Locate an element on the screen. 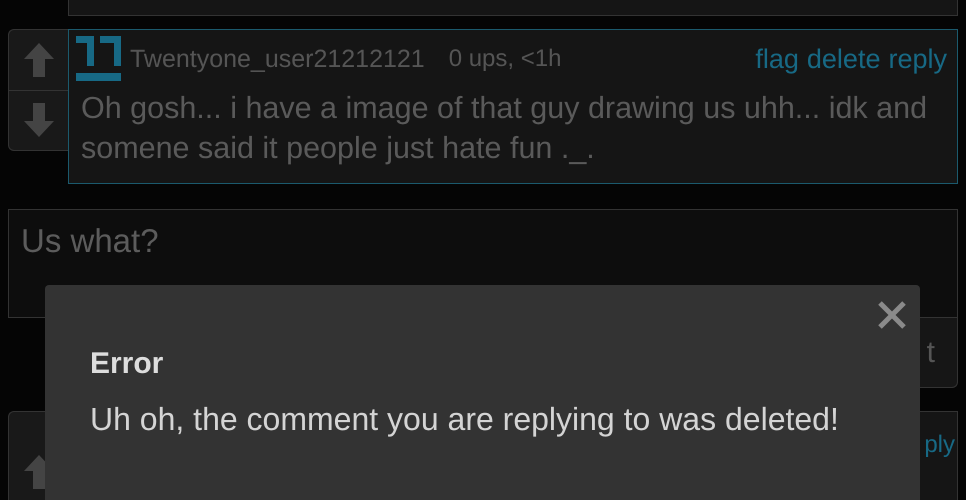 This screenshot has width=966, height=500. avatar-icon is located at coordinates (99, 59).